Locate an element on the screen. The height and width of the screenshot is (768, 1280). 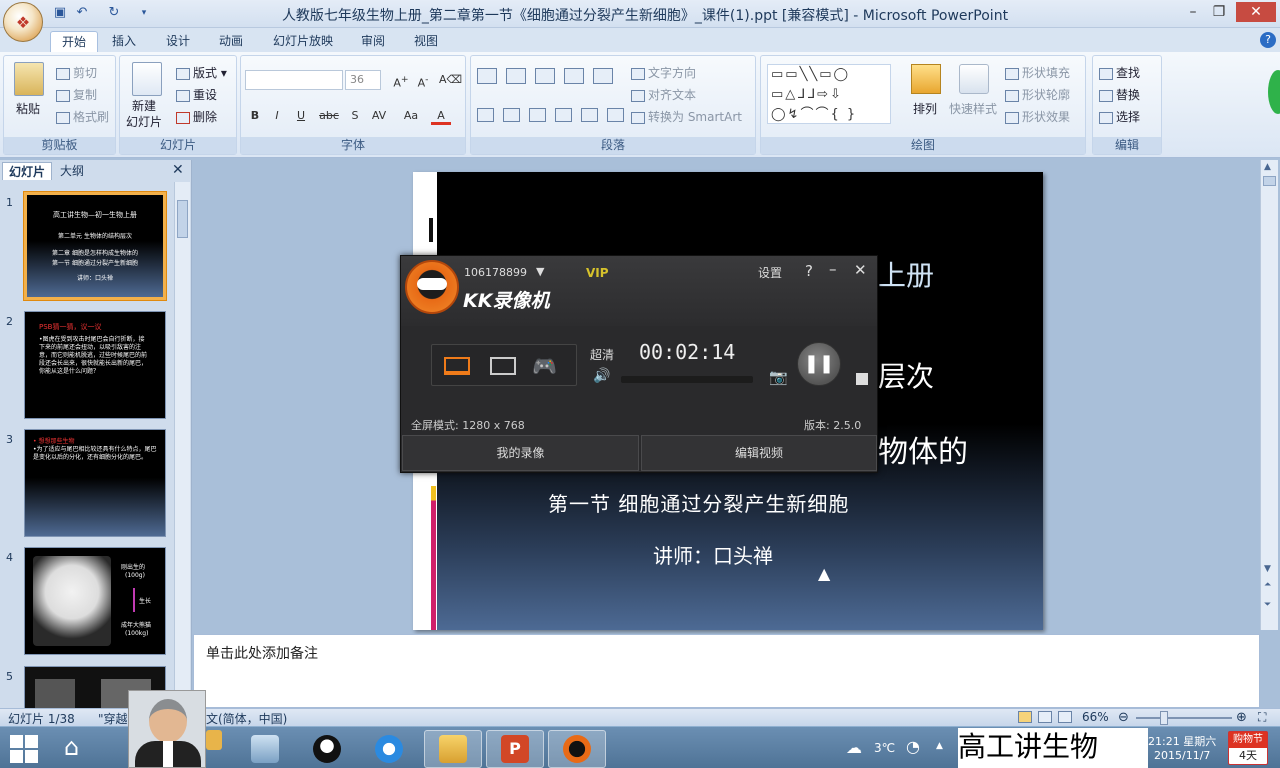
justify-icon is located at coordinates (563, 115).